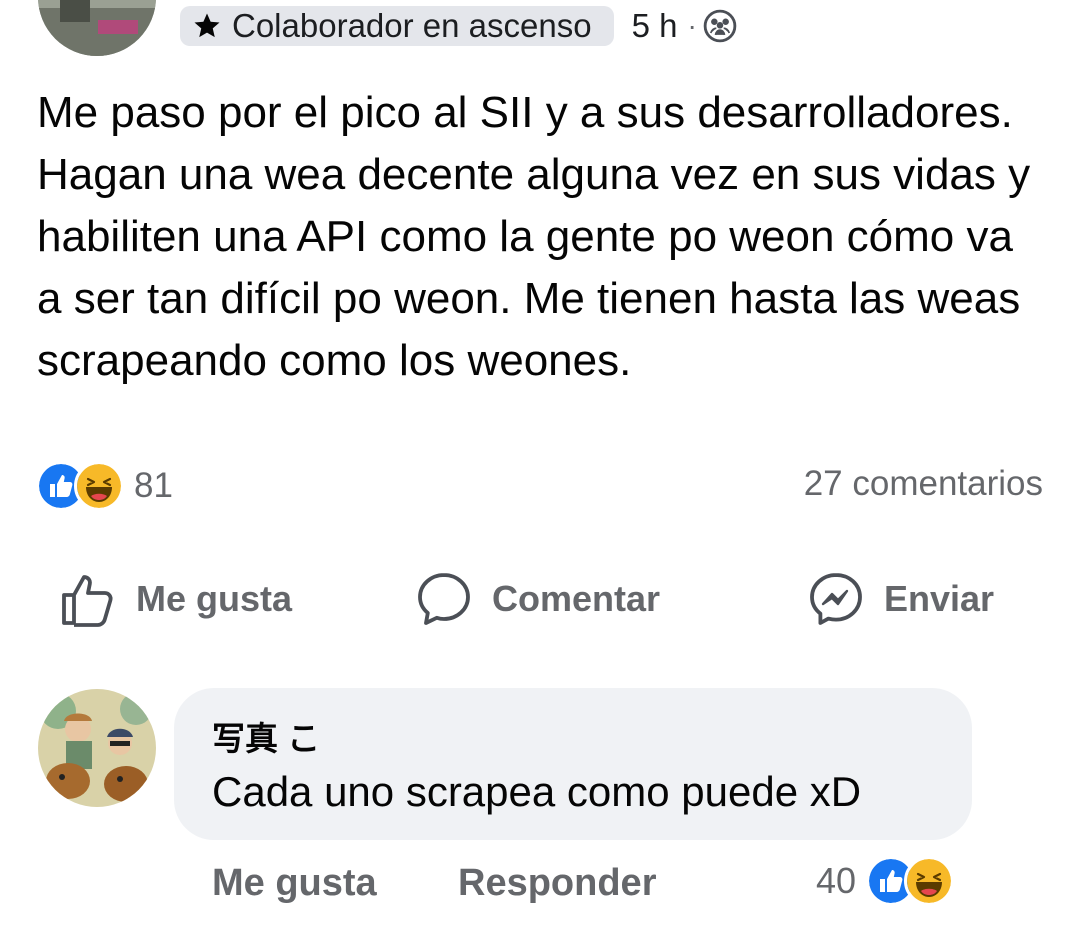 The image size is (1080, 935). What do you see at coordinates (885, 881) in the screenshot?
I see `comment-reactions: 40` at bounding box center [885, 881].